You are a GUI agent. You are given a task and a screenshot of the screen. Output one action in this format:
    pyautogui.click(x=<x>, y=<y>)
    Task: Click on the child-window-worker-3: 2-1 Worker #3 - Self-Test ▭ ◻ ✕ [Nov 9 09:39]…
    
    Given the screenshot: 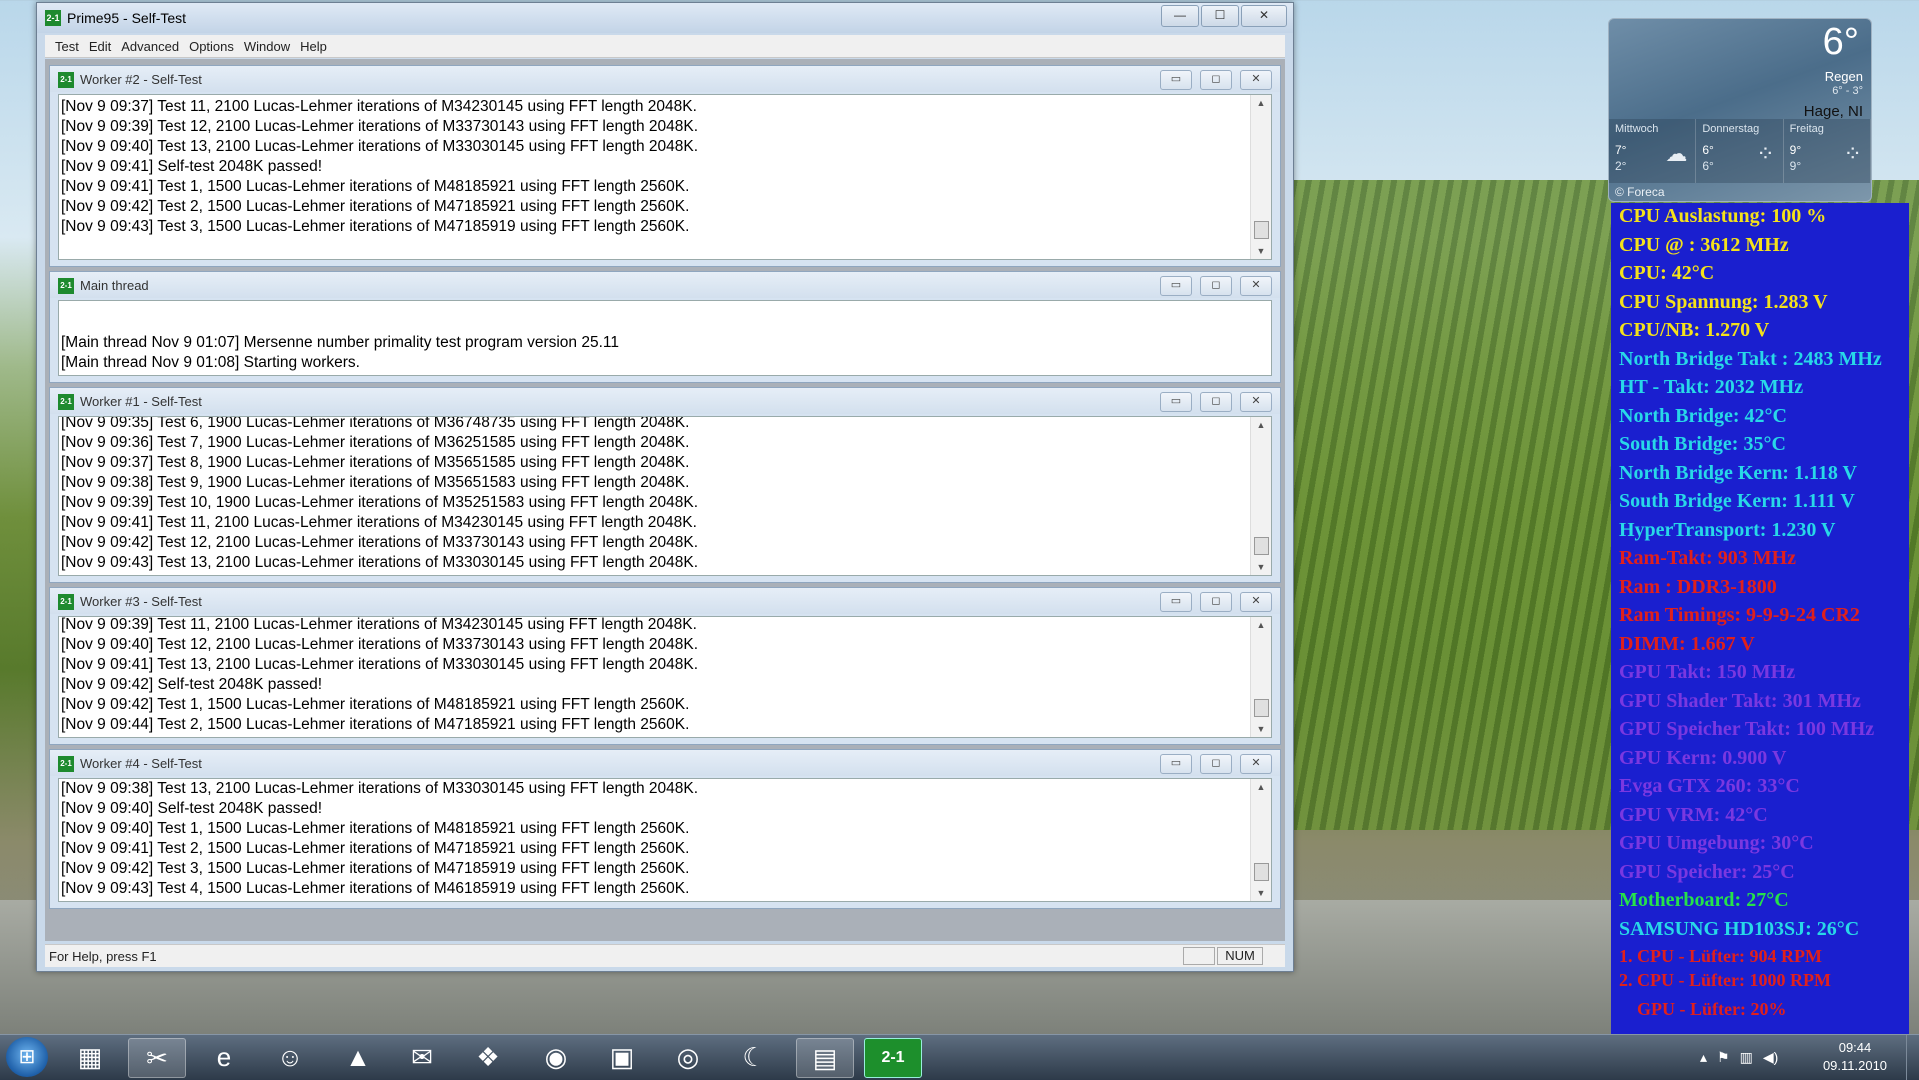 What is the action you would take?
    pyautogui.click(x=665, y=666)
    